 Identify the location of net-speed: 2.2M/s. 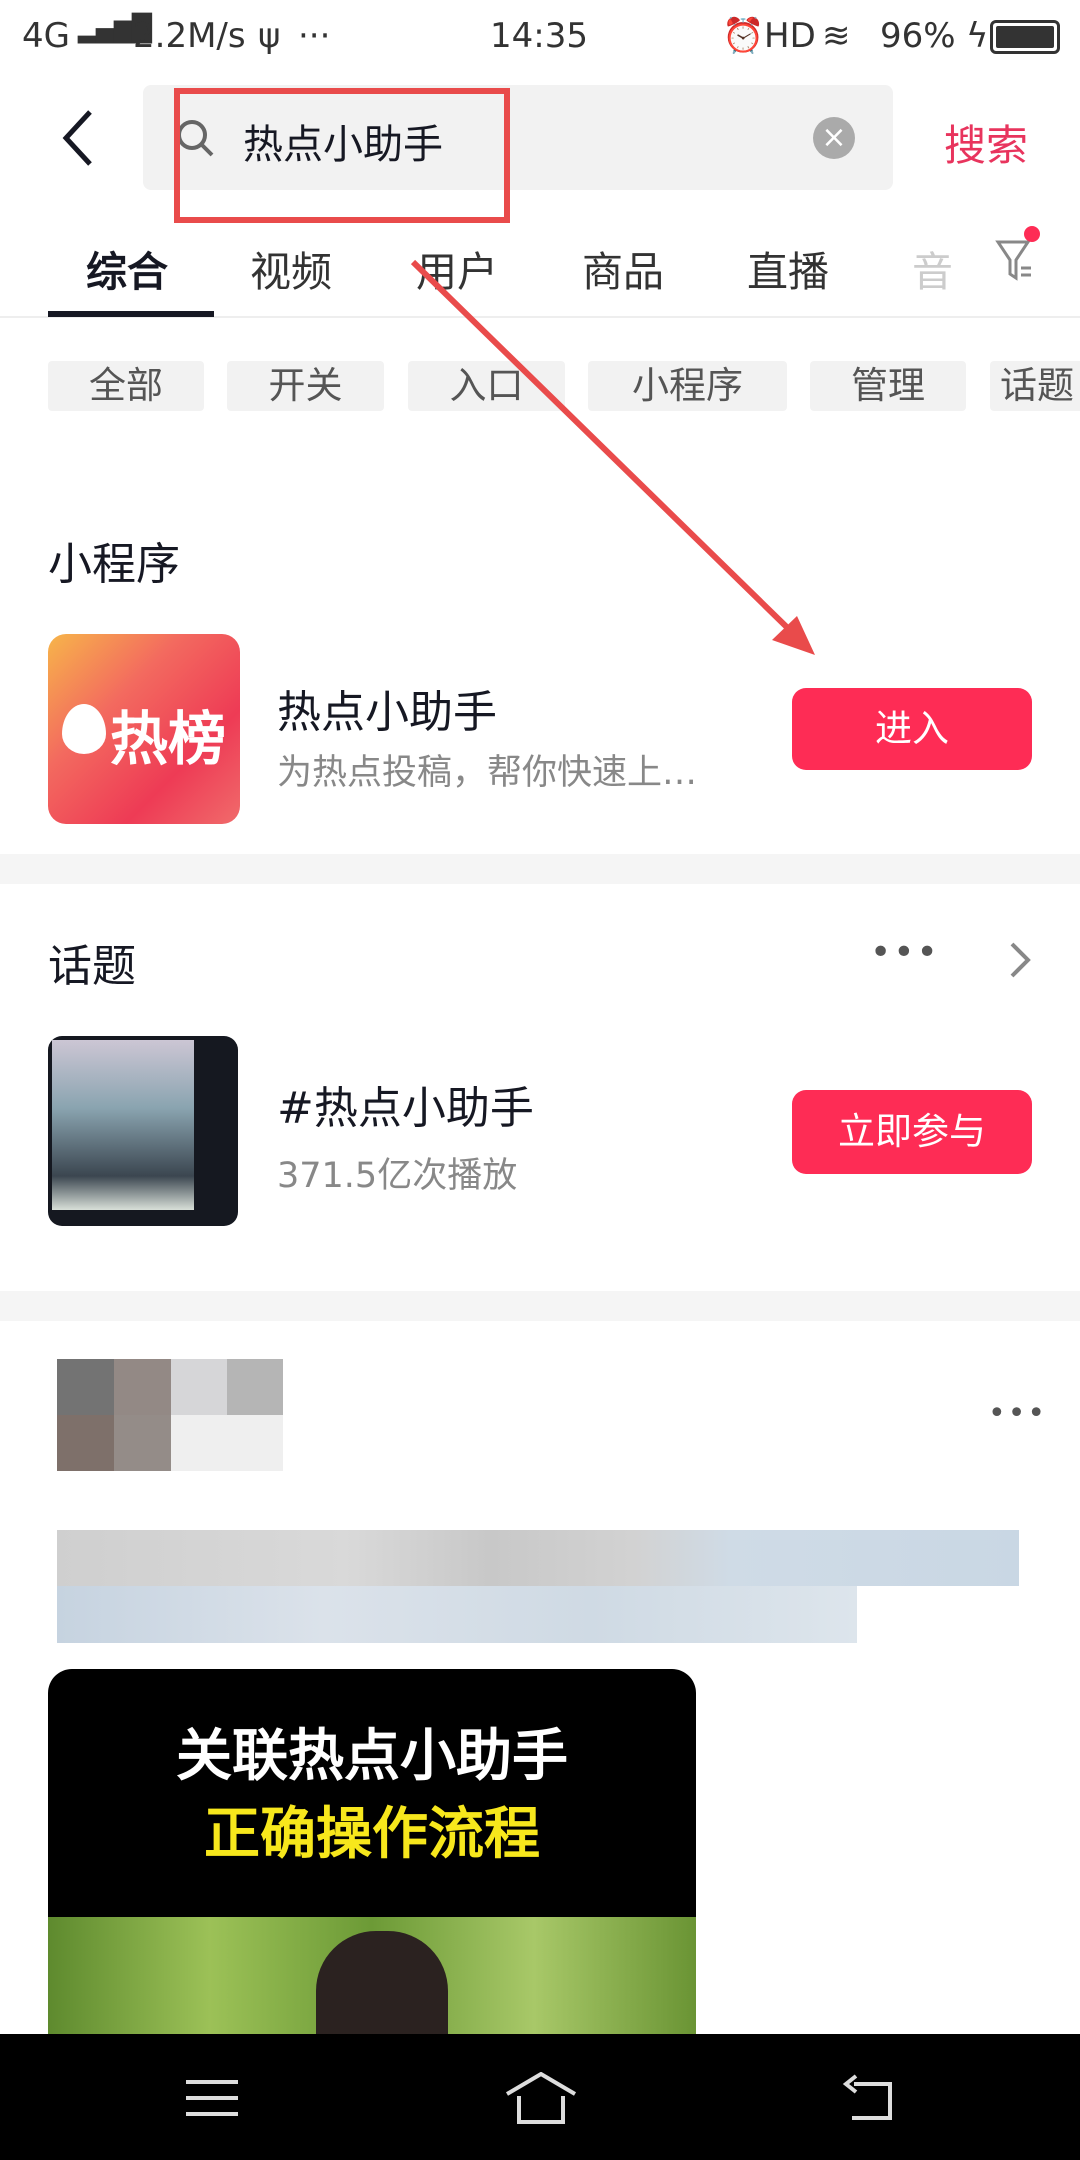
(189, 36).